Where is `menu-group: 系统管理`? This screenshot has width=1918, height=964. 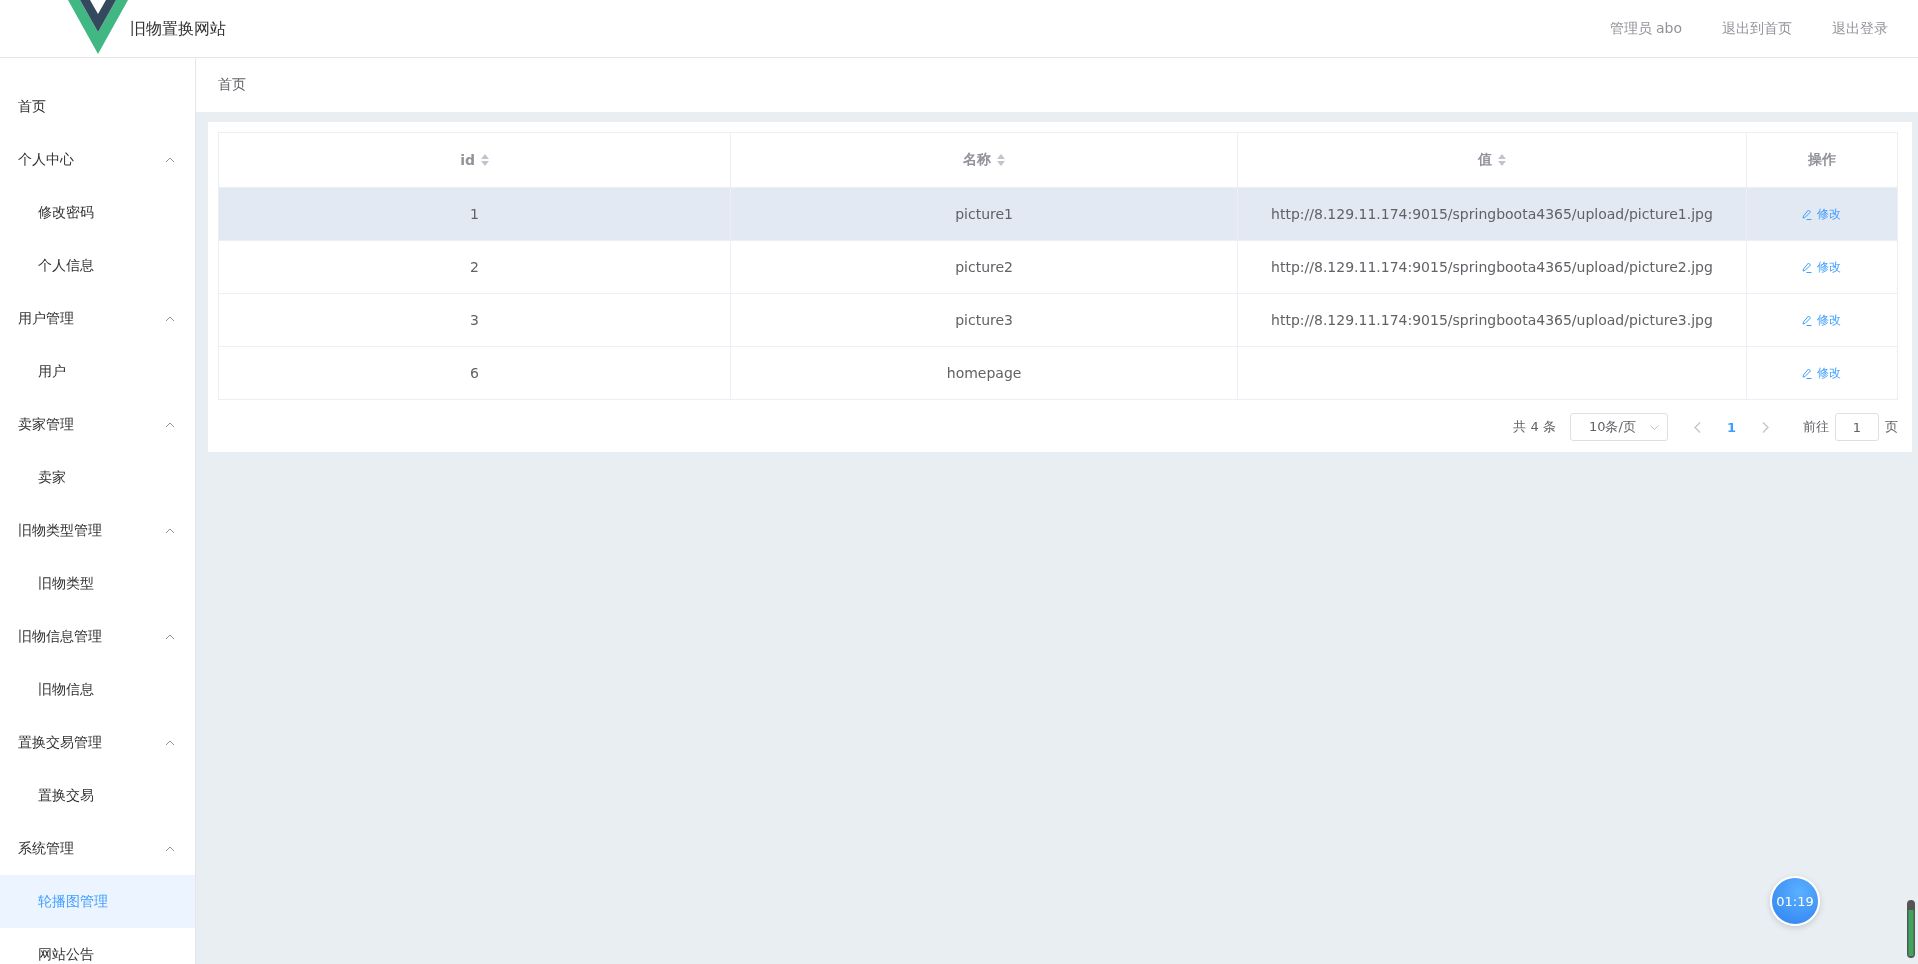 menu-group: 系统管理 is located at coordinates (97, 848).